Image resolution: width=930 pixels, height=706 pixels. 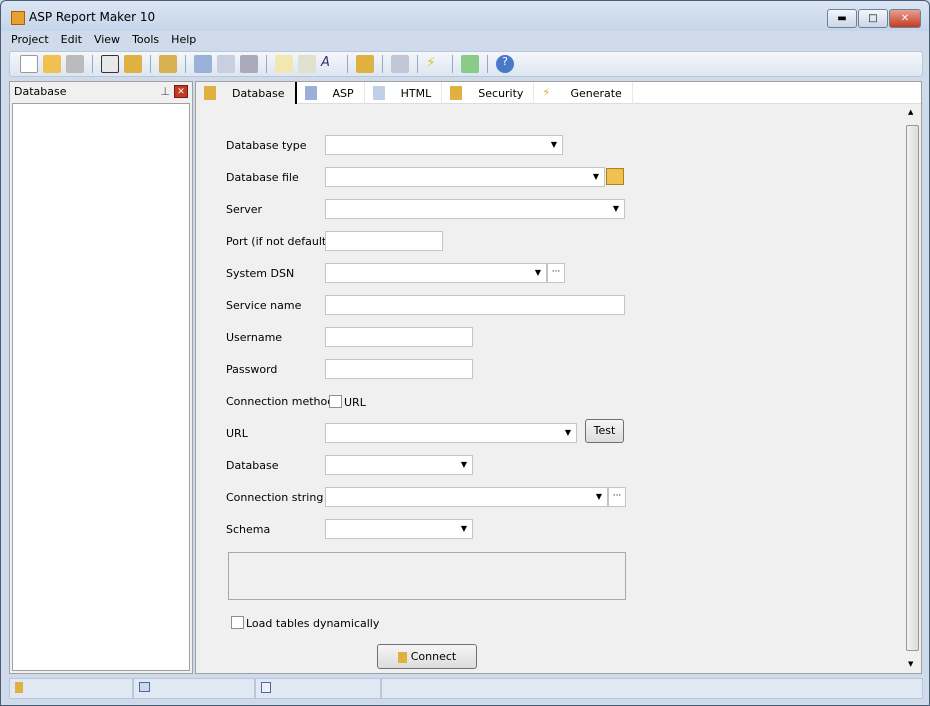 I want to click on page-icon, so click(x=284, y=64).